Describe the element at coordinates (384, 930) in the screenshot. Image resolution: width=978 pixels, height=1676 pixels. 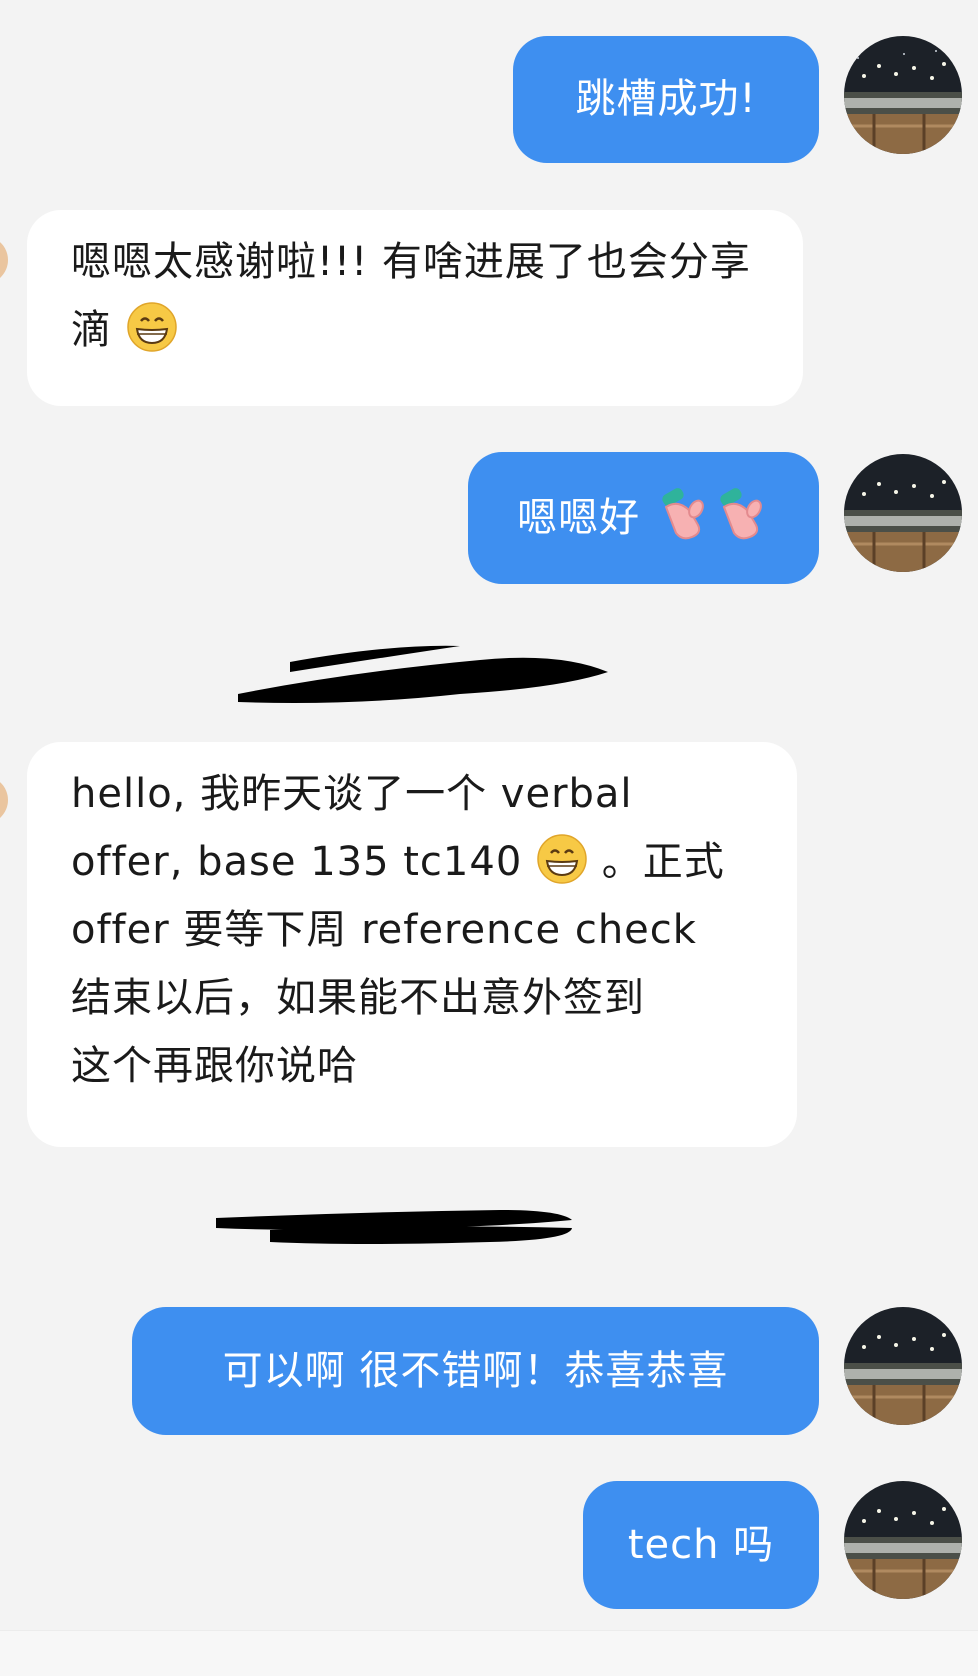
I see `message-line: offer 要等下周 reference check` at that location.